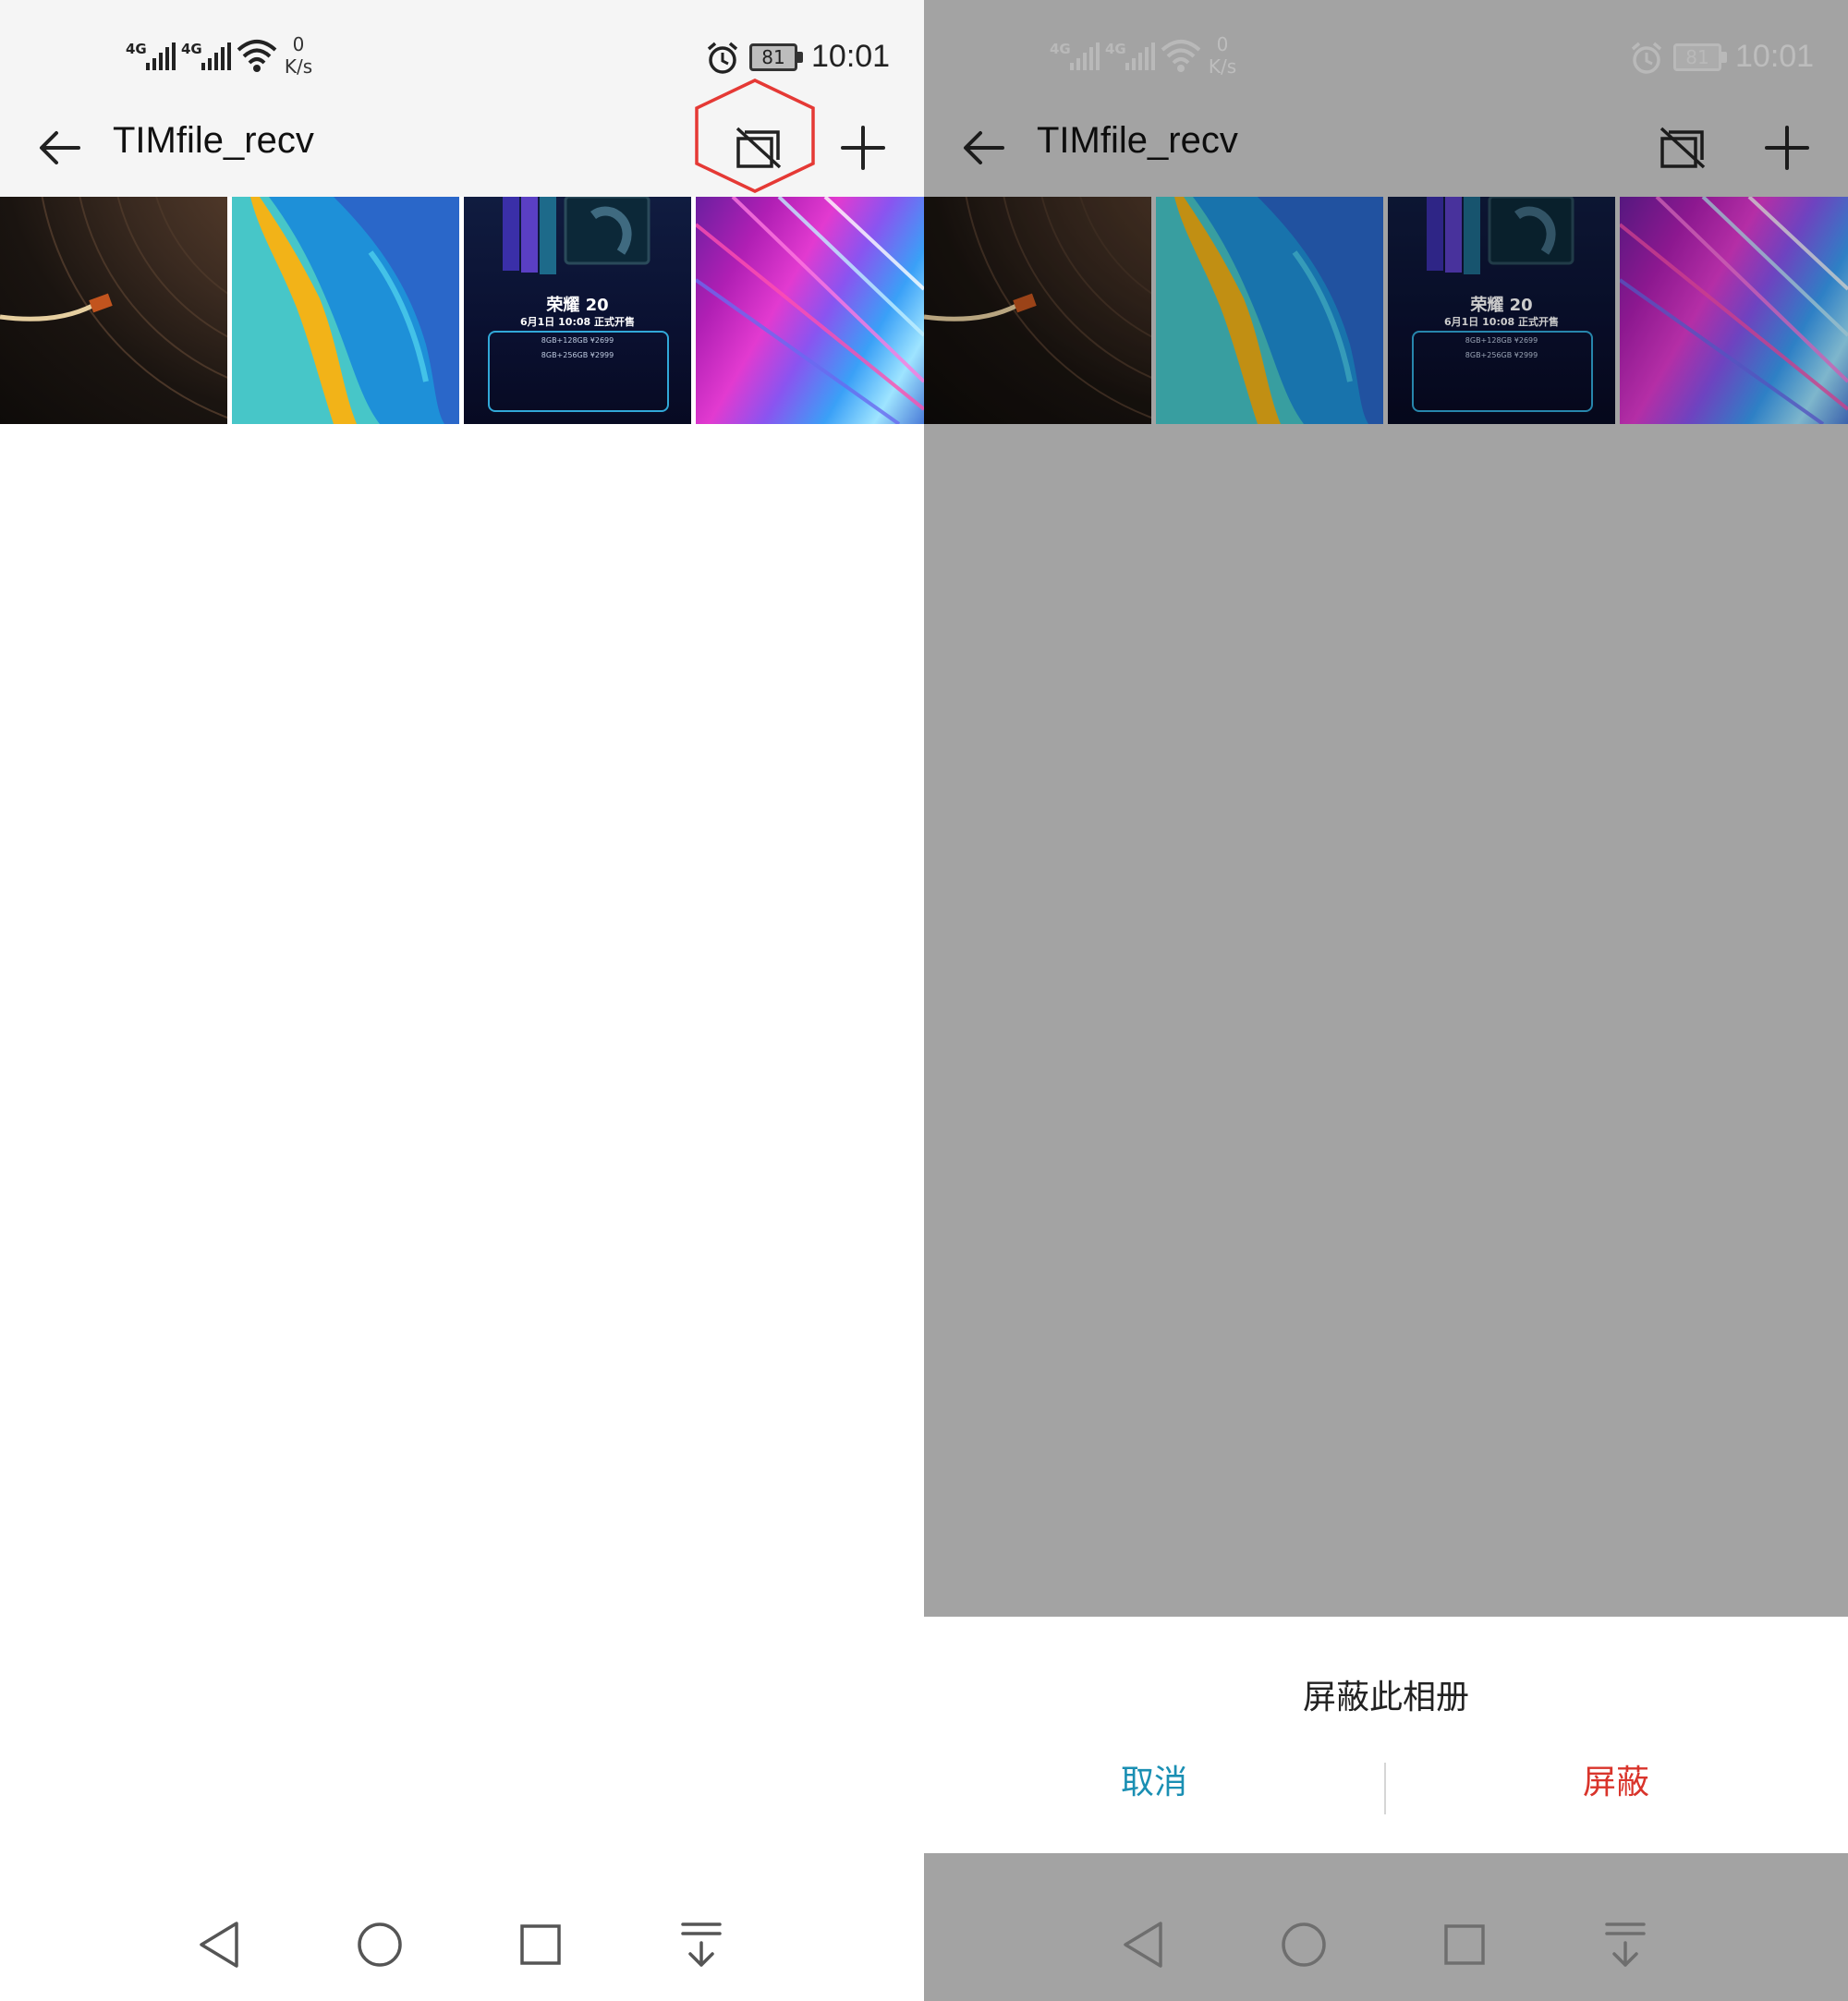 The image size is (1848, 2001). I want to click on cancel-button: 取消, so click(1154, 1783).